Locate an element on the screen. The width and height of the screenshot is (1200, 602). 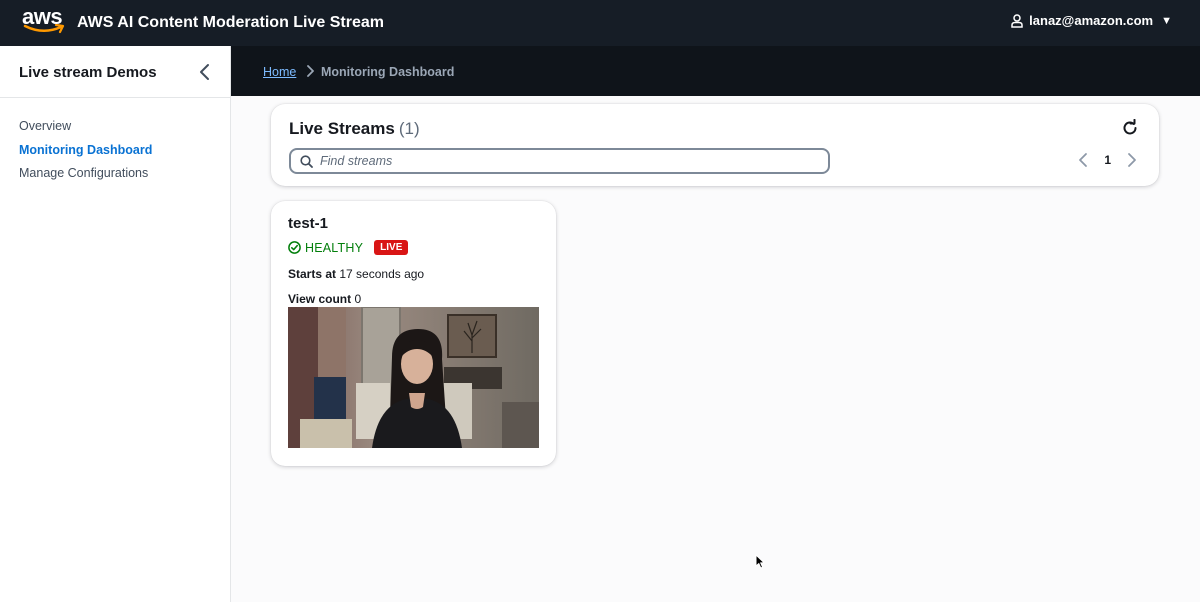
starts-at-value: 17 seconds ago is located at coordinates (382, 274).